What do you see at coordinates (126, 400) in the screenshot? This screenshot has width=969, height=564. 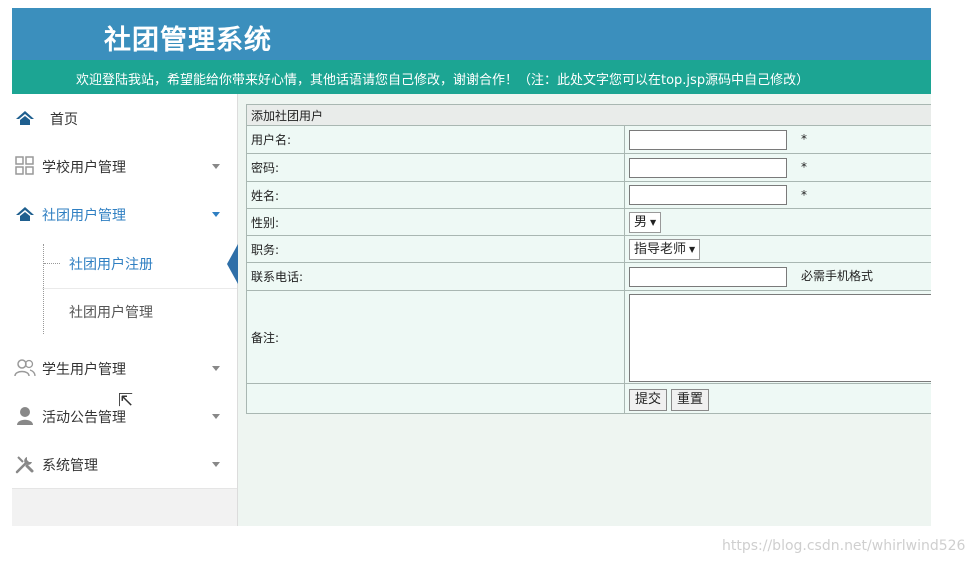 I see `mouse-cursor-icon: ⇱` at bounding box center [126, 400].